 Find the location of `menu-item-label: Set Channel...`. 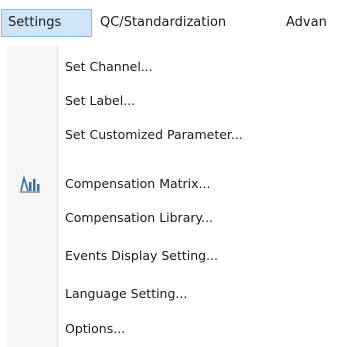

menu-item-label: Set Channel... is located at coordinates (109, 66).